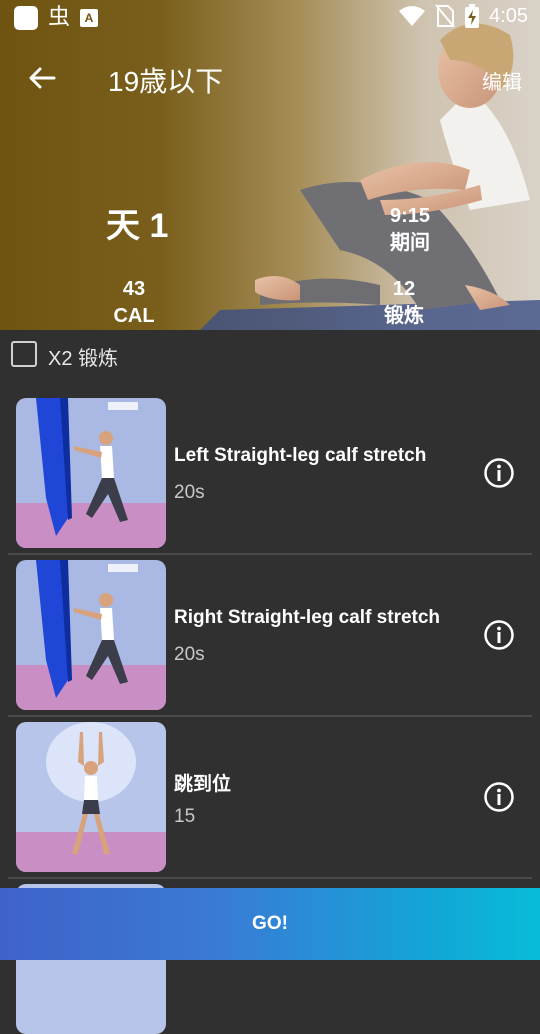  What do you see at coordinates (410, 230) in the screenshot?
I see `duration-stat: 9:15 期间` at bounding box center [410, 230].